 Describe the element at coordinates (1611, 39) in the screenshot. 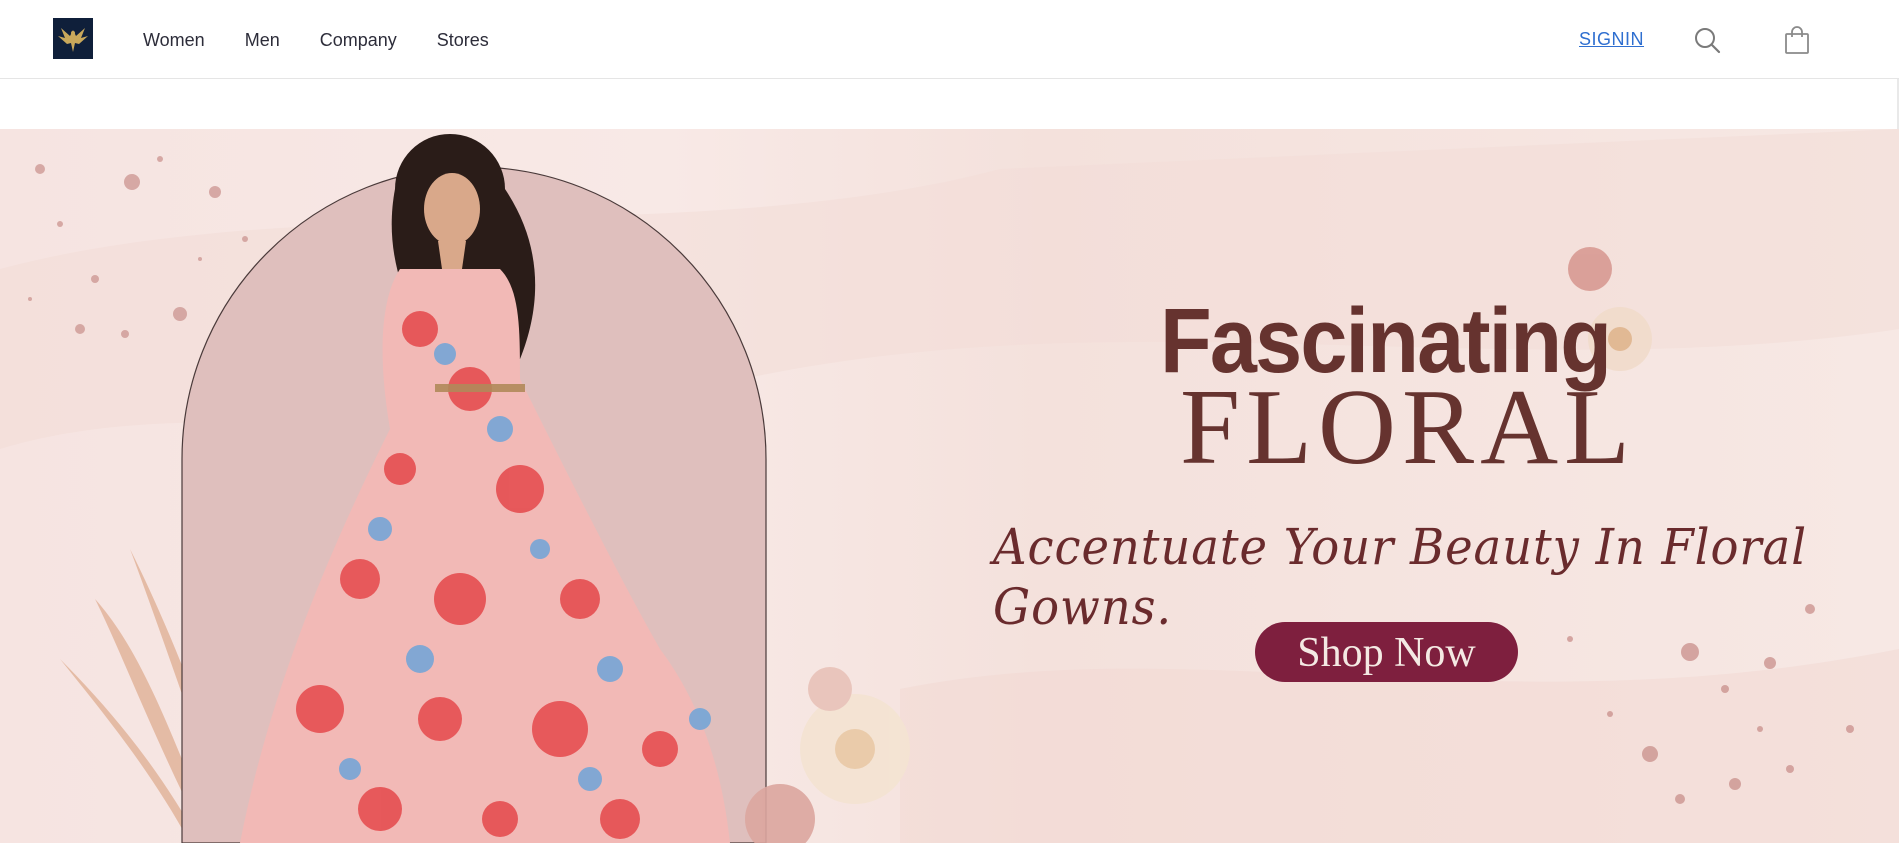

I see `signin-link: SIGNIN` at that location.